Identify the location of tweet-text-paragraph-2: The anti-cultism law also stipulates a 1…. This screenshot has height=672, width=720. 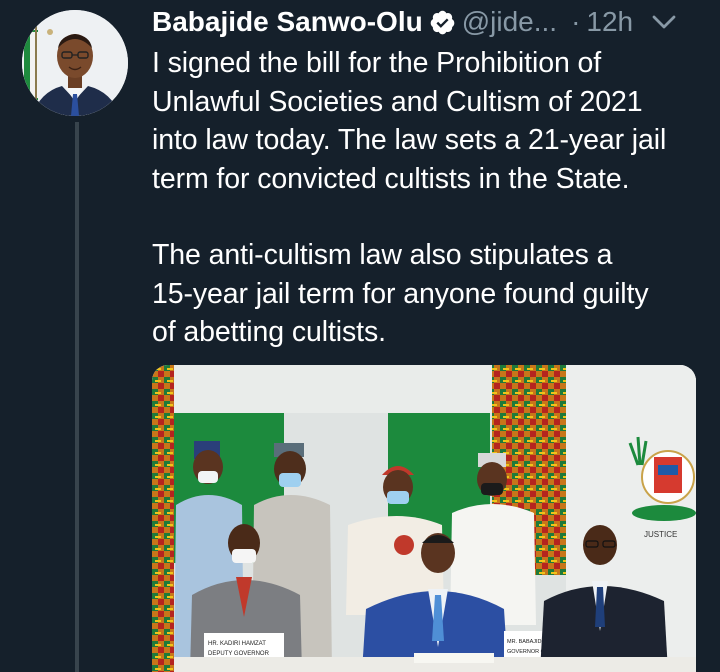
(400, 293).